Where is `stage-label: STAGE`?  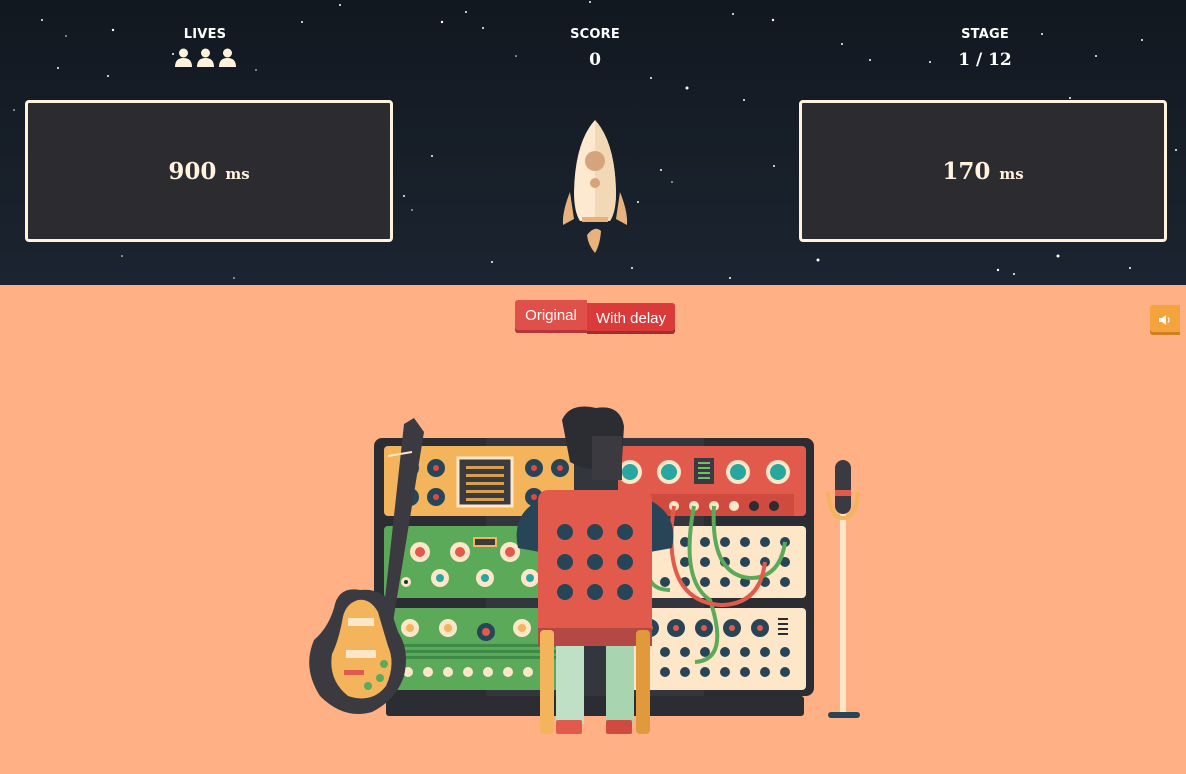 stage-label: STAGE is located at coordinates (985, 34).